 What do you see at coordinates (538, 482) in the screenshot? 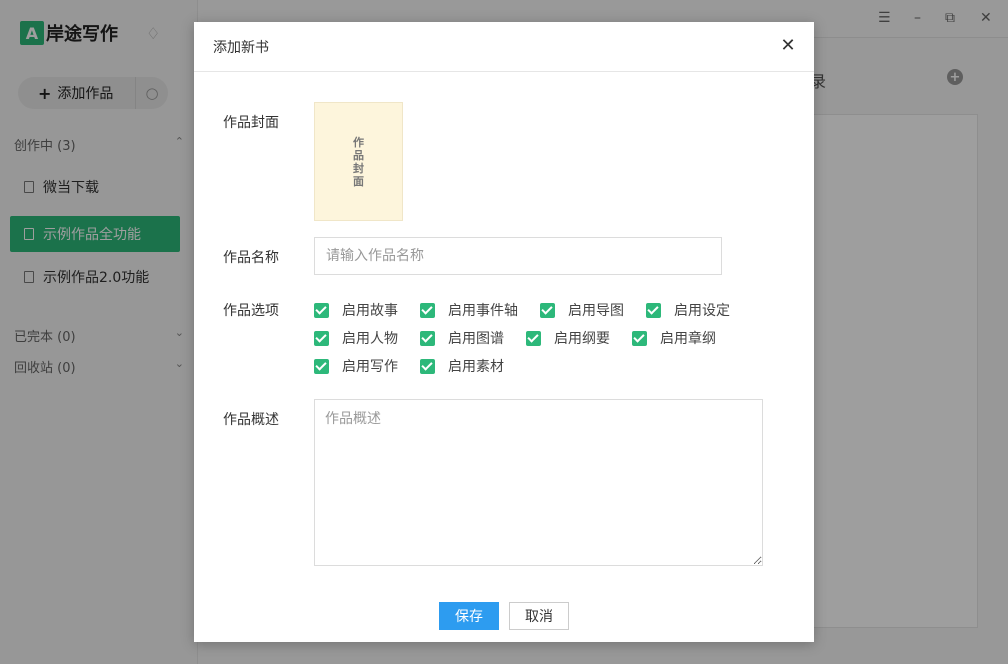
I see `work-description-textarea` at bounding box center [538, 482].